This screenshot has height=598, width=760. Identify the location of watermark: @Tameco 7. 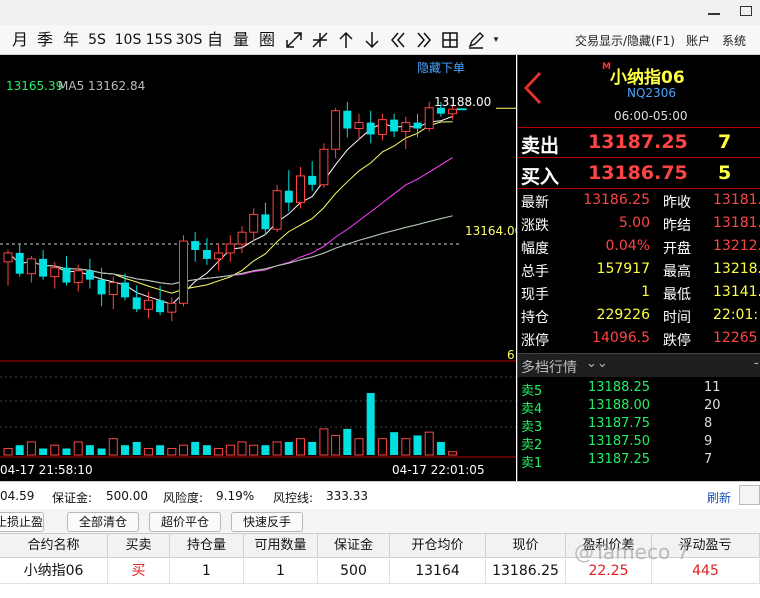
(632, 552).